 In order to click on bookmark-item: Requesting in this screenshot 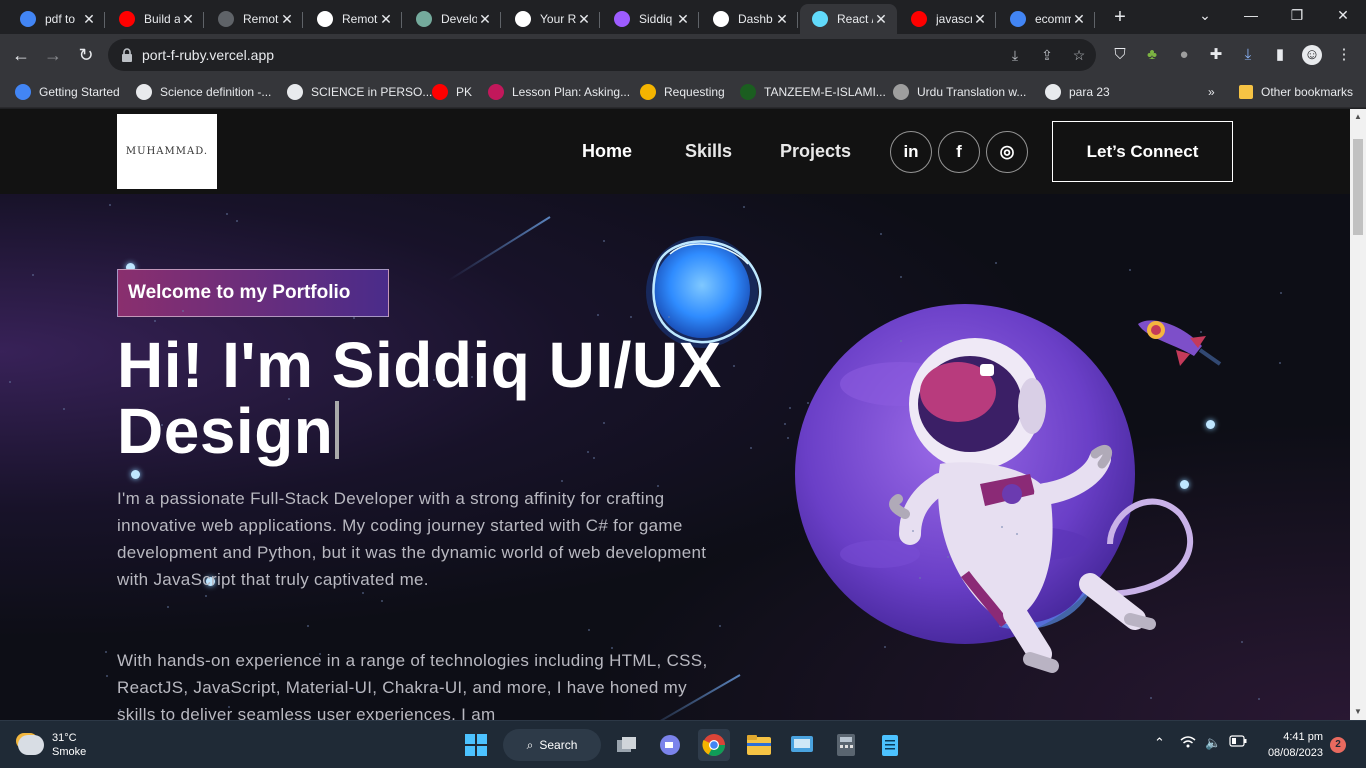, I will do `click(682, 92)`.